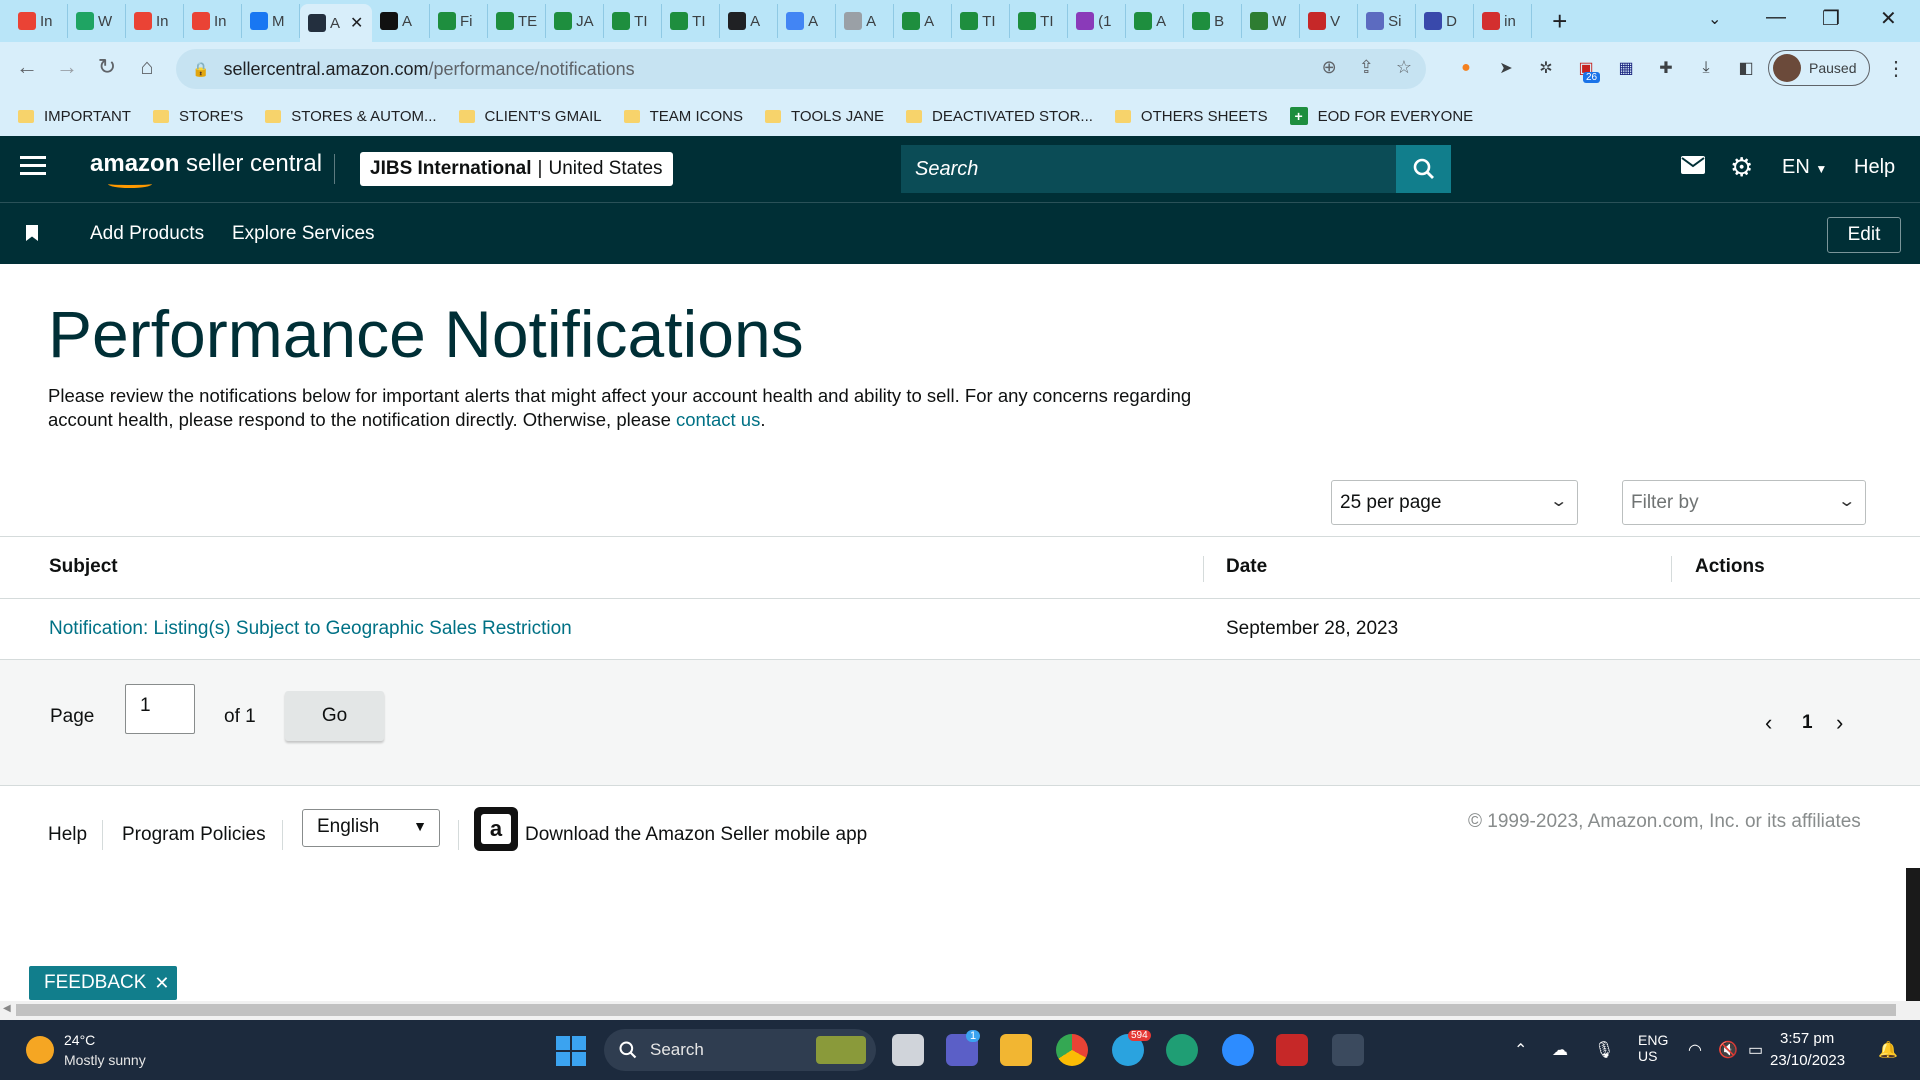 The width and height of the screenshot is (1920, 1080). What do you see at coordinates (1807, 1060) in the screenshot?
I see `clock-date: 23/10/2023` at bounding box center [1807, 1060].